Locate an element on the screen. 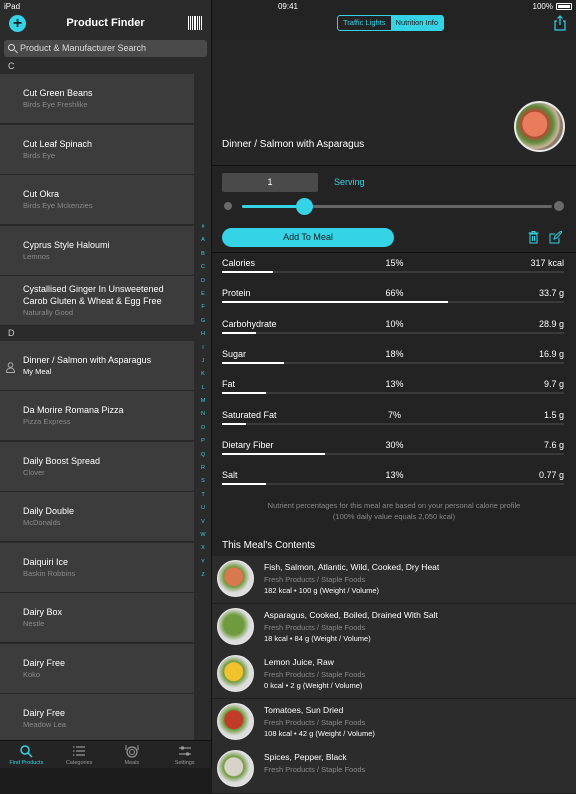 The width and height of the screenshot is (576, 794). index-letter: C is located at coordinates (203, 267).